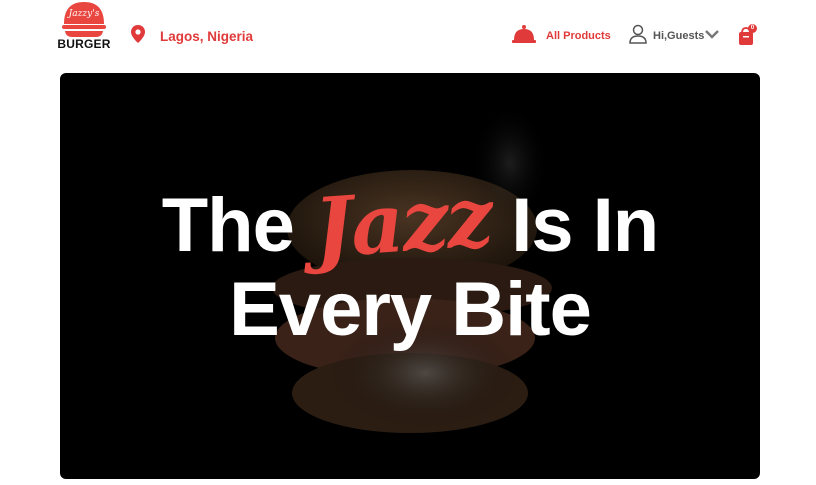 The height and width of the screenshot is (485, 816). I want to click on hero-line-2: Every Bite, so click(410, 309).